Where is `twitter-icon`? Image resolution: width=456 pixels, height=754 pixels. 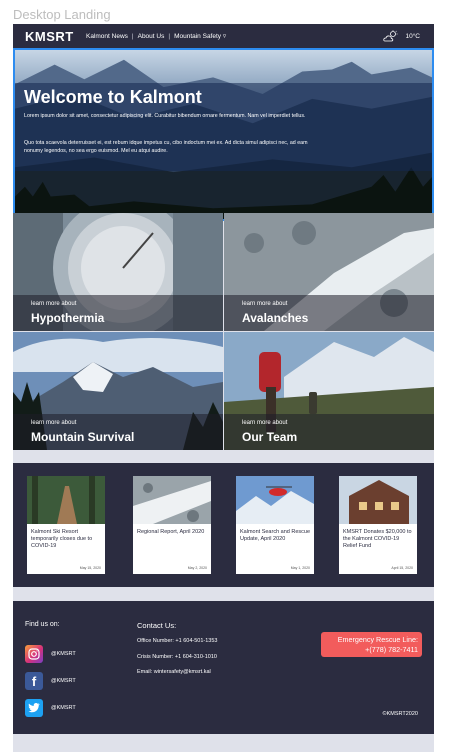
twitter-icon is located at coordinates (34, 708).